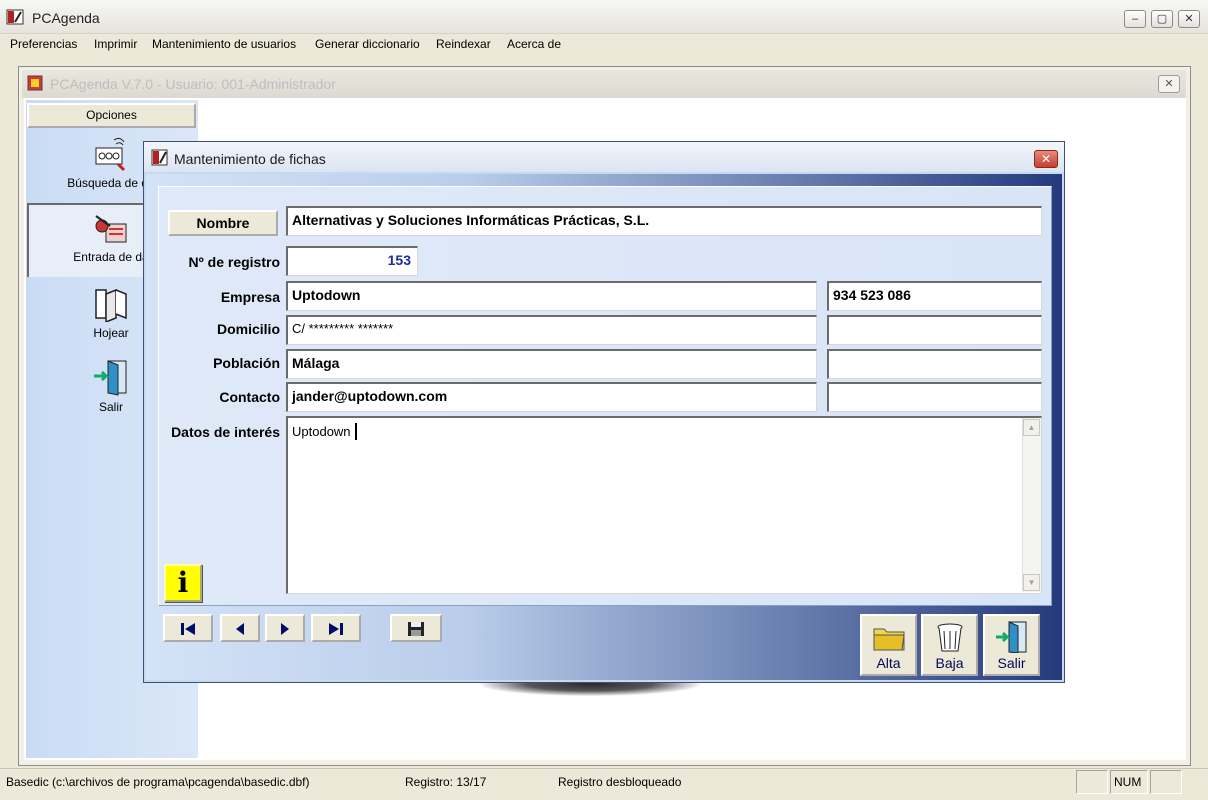 The width and height of the screenshot is (1208, 800). I want to click on salir-button: Salir, so click(1011, 645).